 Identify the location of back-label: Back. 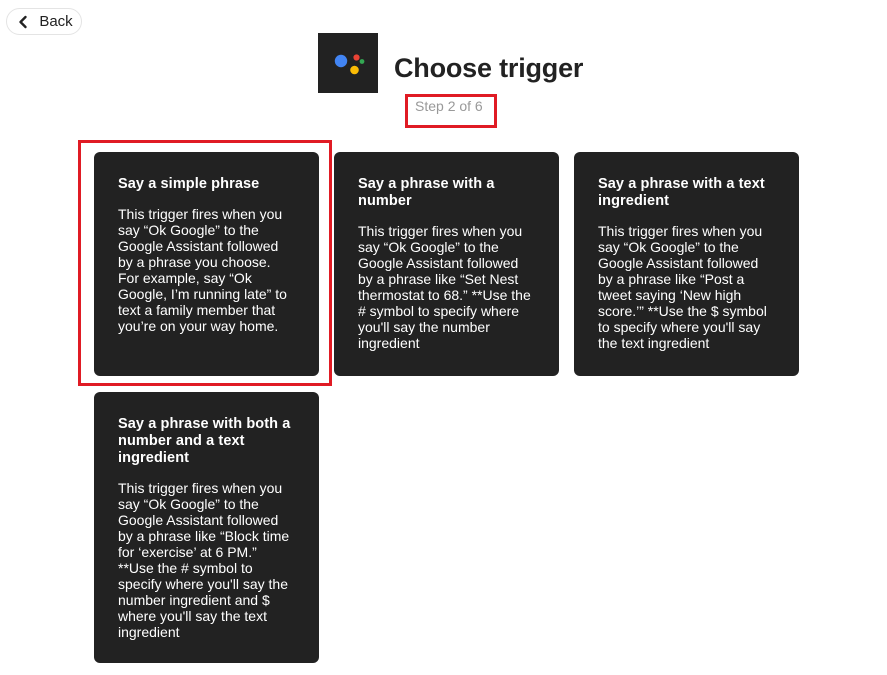
(56, 21).